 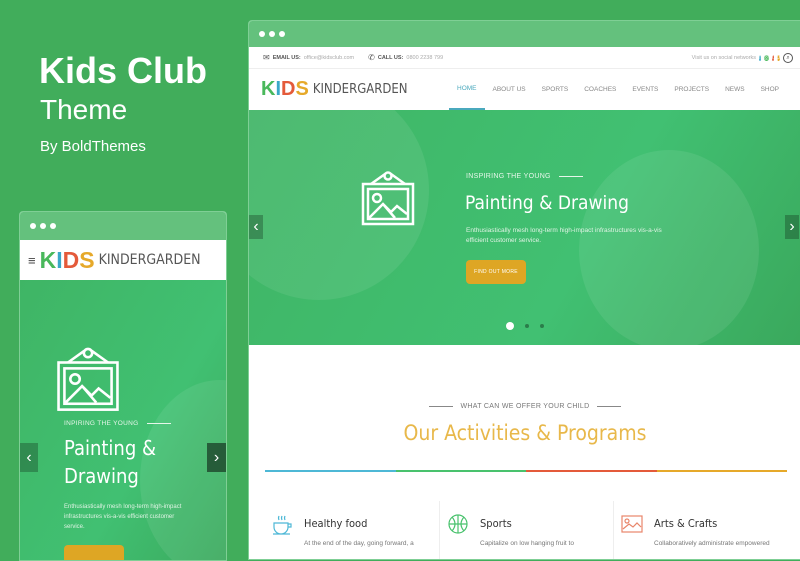 I want to click on nav-item-coaches: COACHES, so click(x=600, y=89).